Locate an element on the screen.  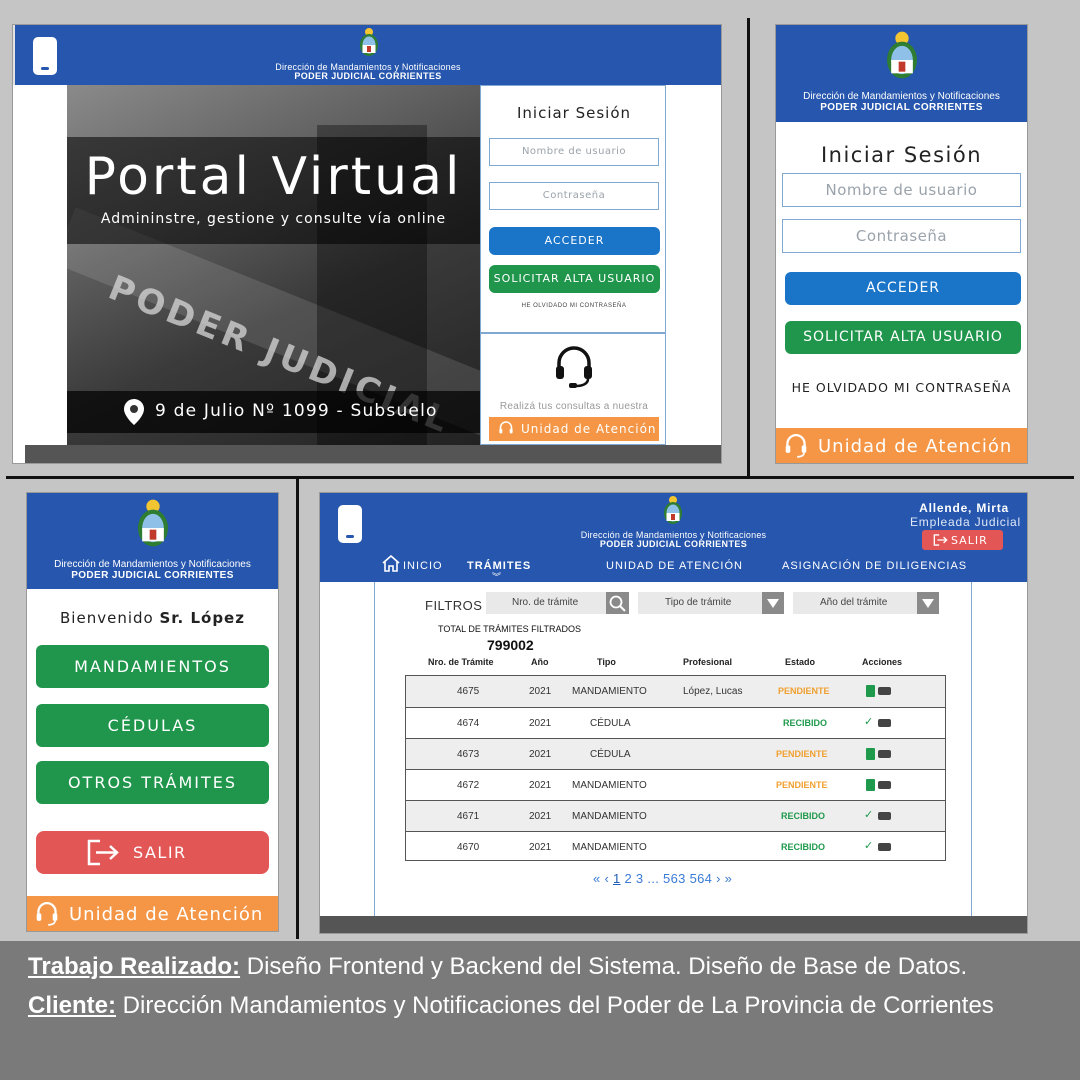
table-row: 4673 2021 CÉDULA PENDIENTE is located at coordinates (675, 754).